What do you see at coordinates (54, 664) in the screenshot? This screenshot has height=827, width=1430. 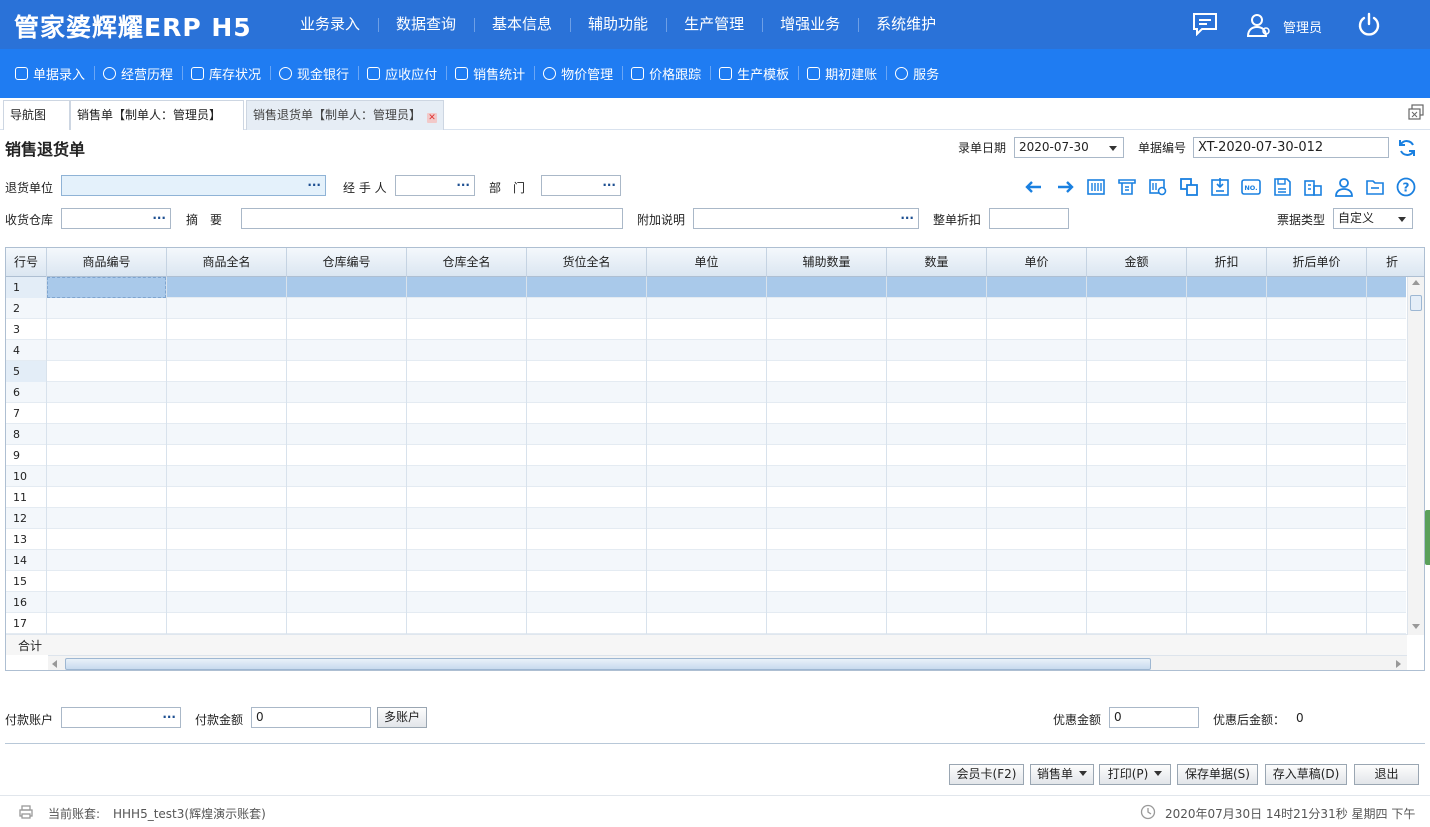 I see `scroll-left-icon` at bounding box center [54, 664].